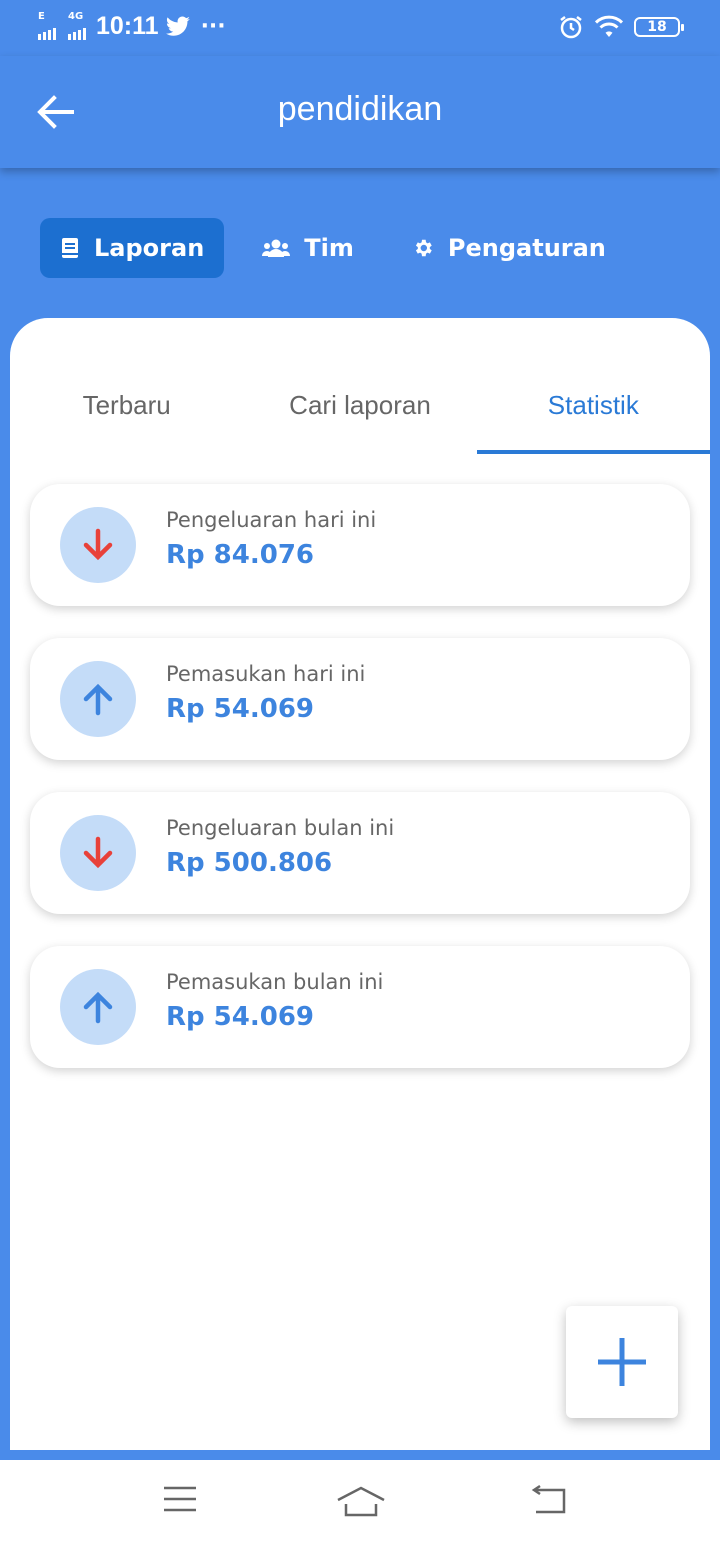 Image resolution: width=720 pixels, height=1544 pixels. Describe the element at coordinates (659, 27) in the screenshot. I see `battery-icon: 18` at that location.